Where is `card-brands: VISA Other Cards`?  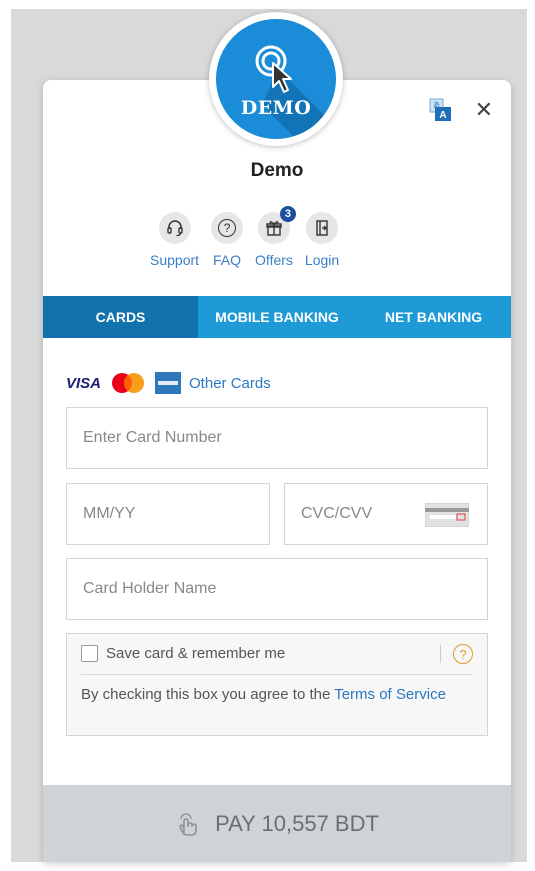 card-brands: VISA Other Cards is located at coordinates (168, 383).